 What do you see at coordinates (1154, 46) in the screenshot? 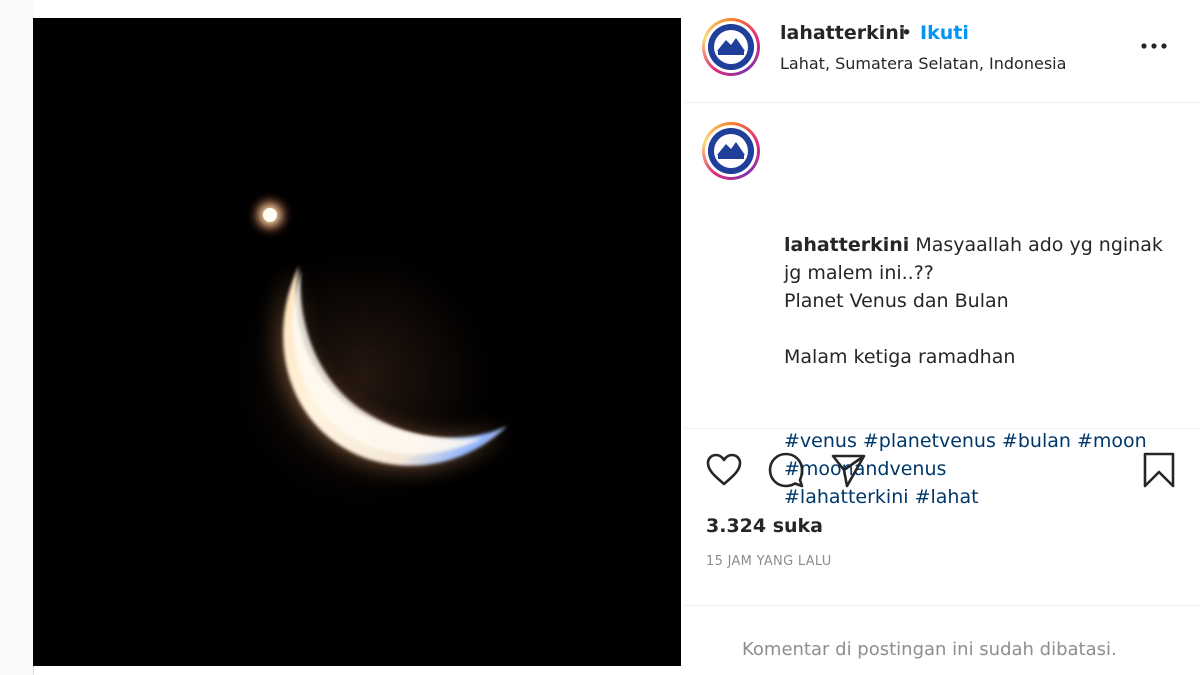
I see `more-horizontal-icon` at bounding box center [1154, 46].